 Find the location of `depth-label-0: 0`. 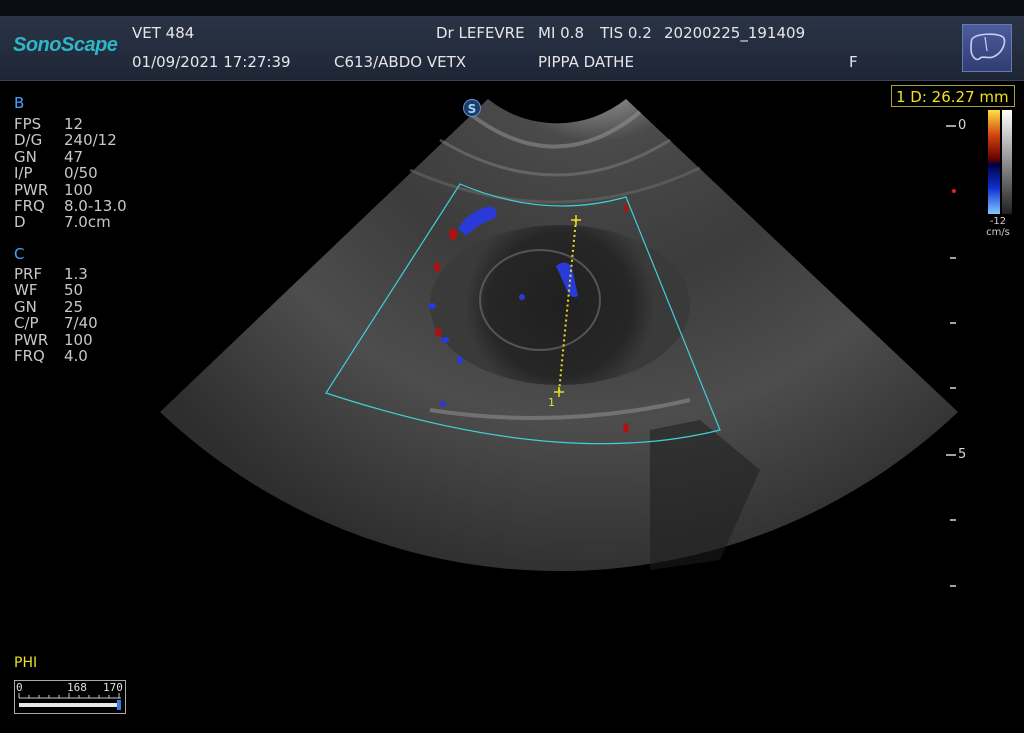

depth-label-0: 0 is located at coordinates (962, 125).